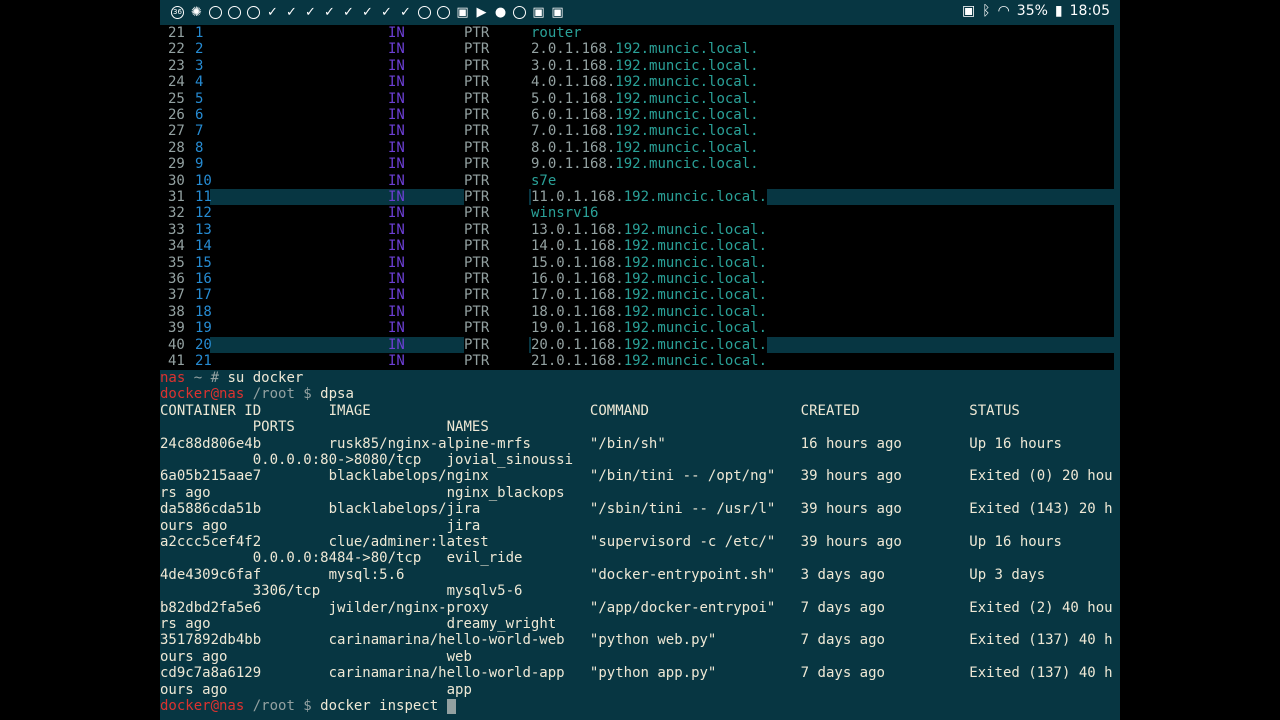 The height and width of the screenshot is (720, 1280). Describe the element at coordinates (408, 542) in the screenshot. I see `container-image: clue/adminer:latest` at that location.